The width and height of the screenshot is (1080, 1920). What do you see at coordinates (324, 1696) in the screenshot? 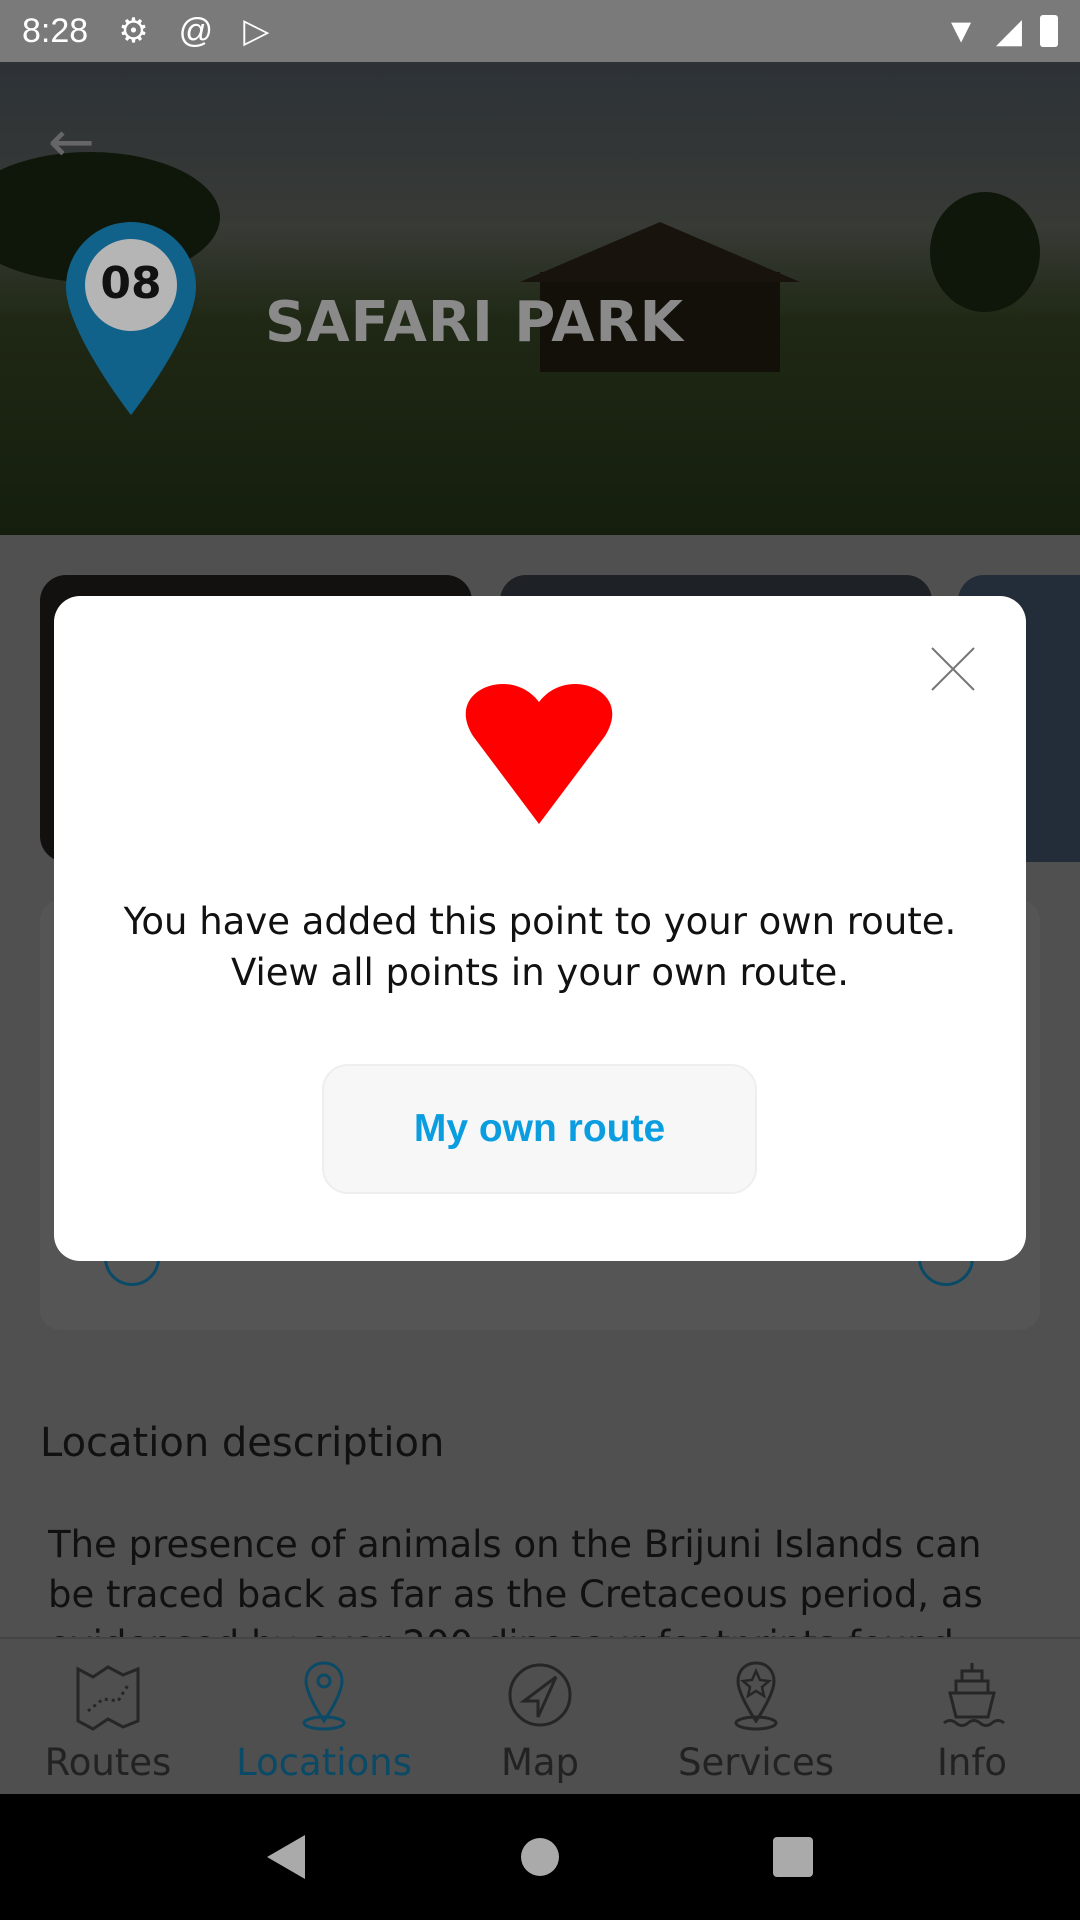
I see `location-pin-icon` at bounding box center [324, 1696].